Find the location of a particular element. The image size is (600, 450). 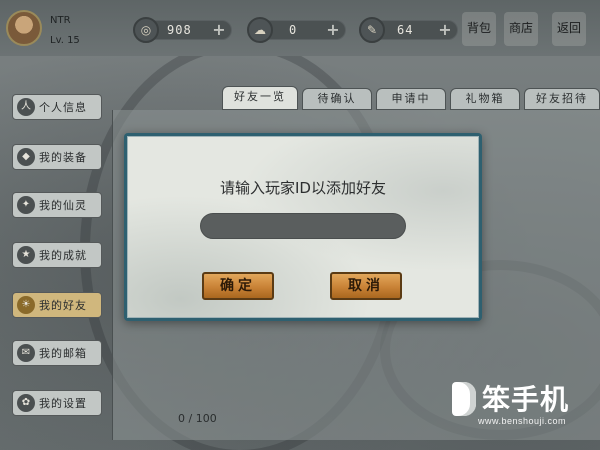

menu-item-label: 我的邮箱 is located at coordinates (63, 353).